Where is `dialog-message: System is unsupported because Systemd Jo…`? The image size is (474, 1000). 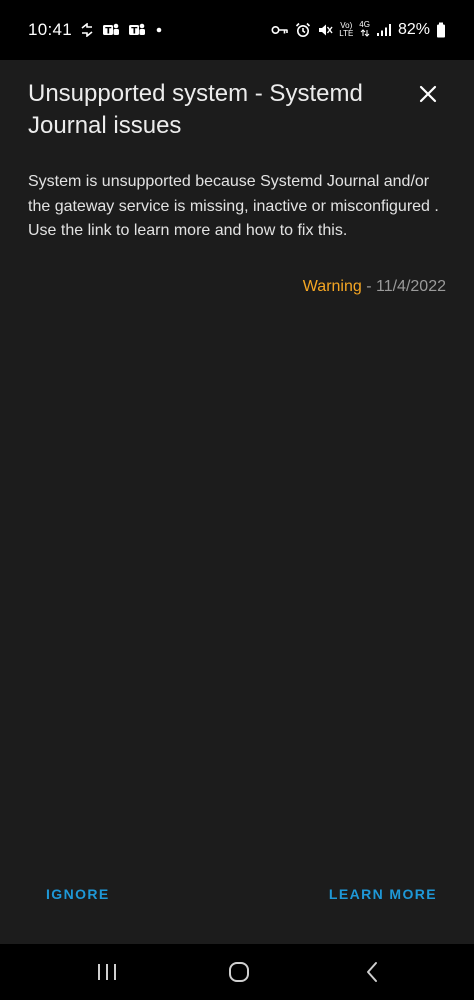
dialog-message: System is unsupported because Systemd Jo… is located at coordinates (233, 206).